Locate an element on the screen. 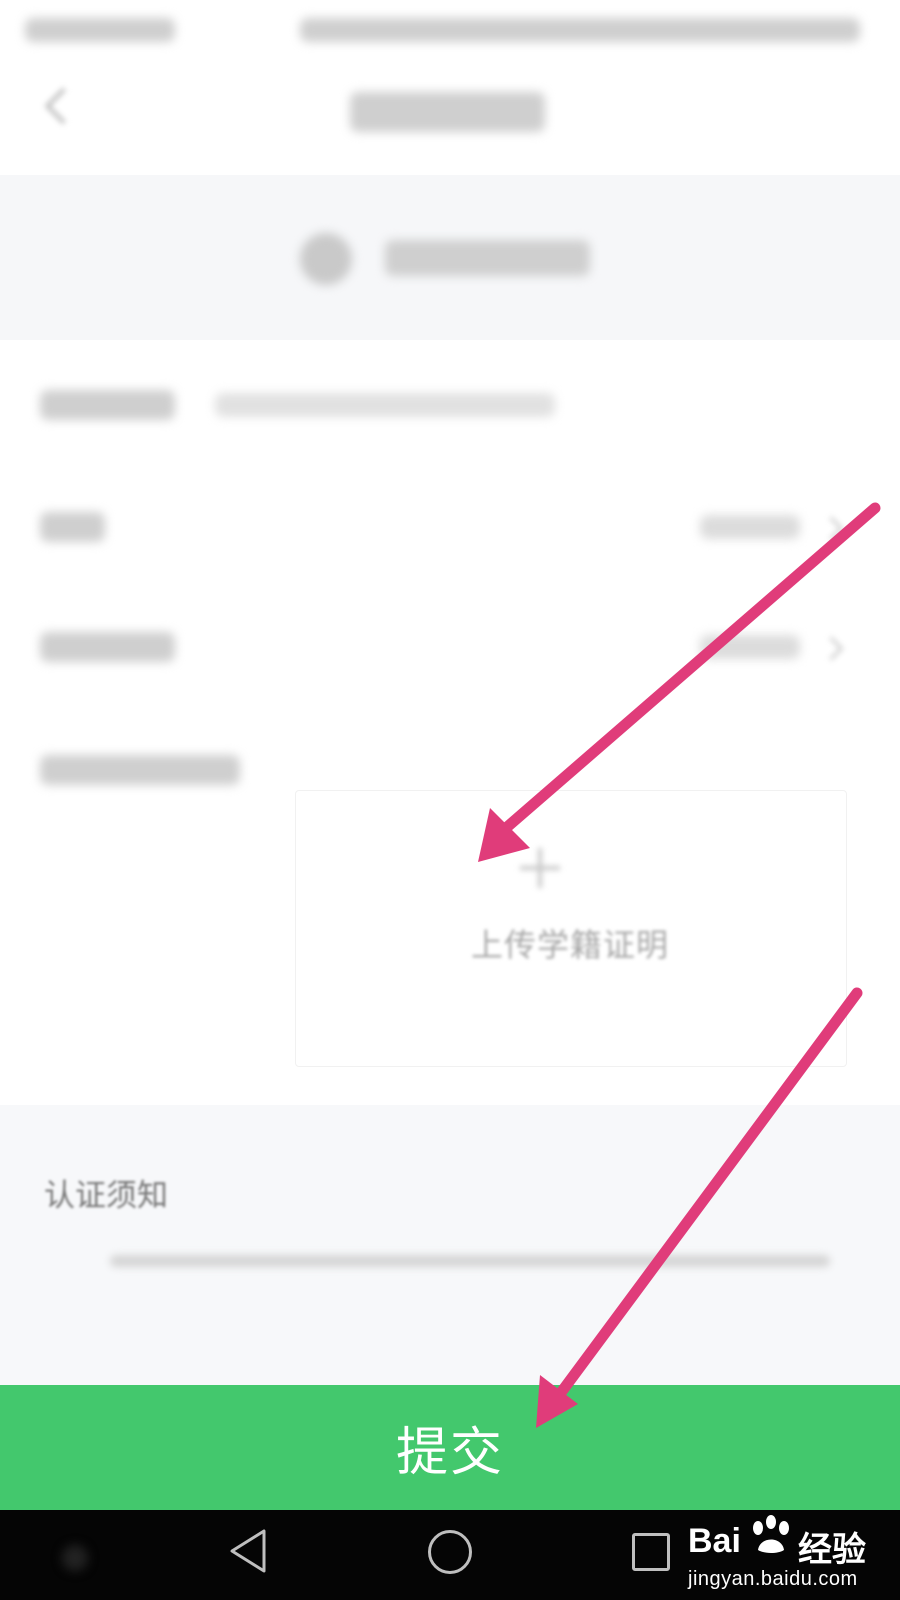 The height and width of the screenshot is (1600, 900). enroll-label-blur is located at coordinates (107, 647).